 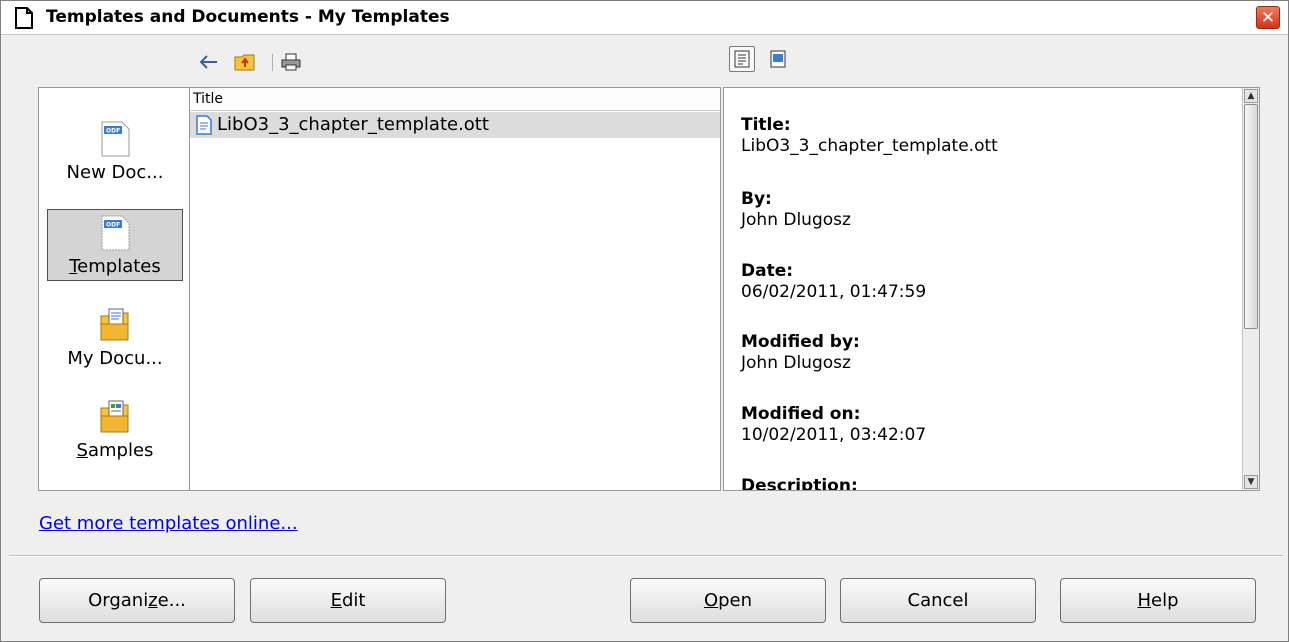 I want to click on back-icon, so click(x=208, y=62).